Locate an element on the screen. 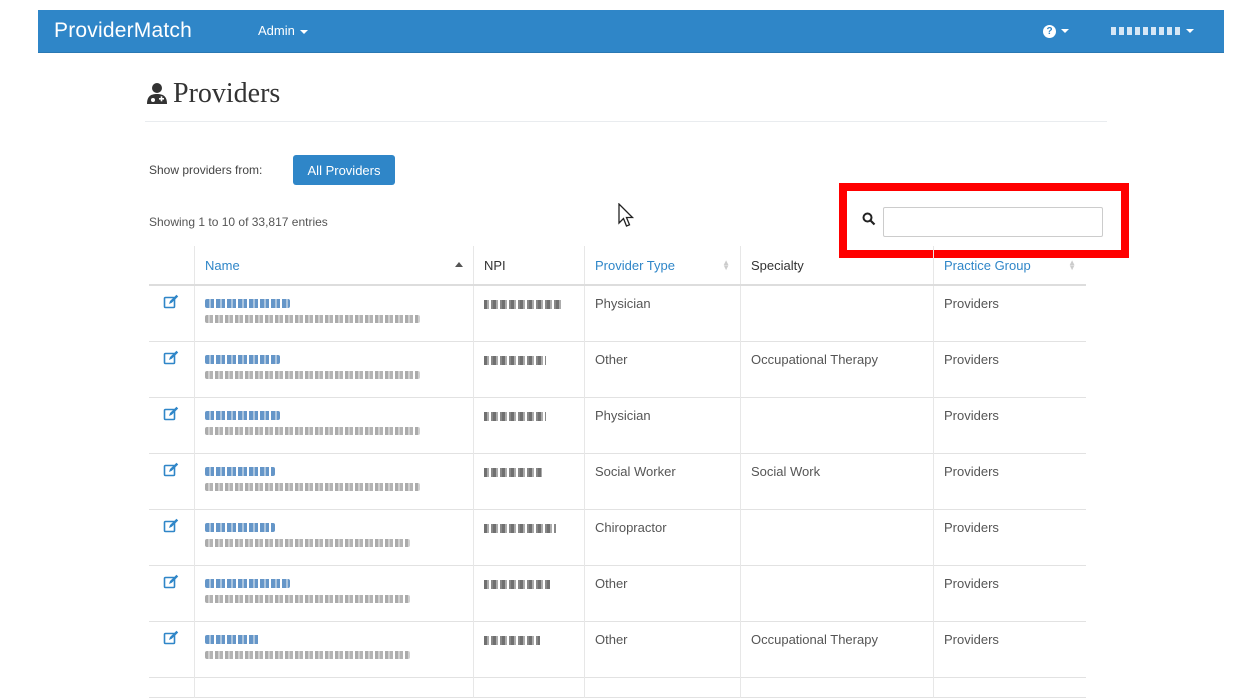  column-header-specialty-label: Specialty is located at coordinates (777, 265).